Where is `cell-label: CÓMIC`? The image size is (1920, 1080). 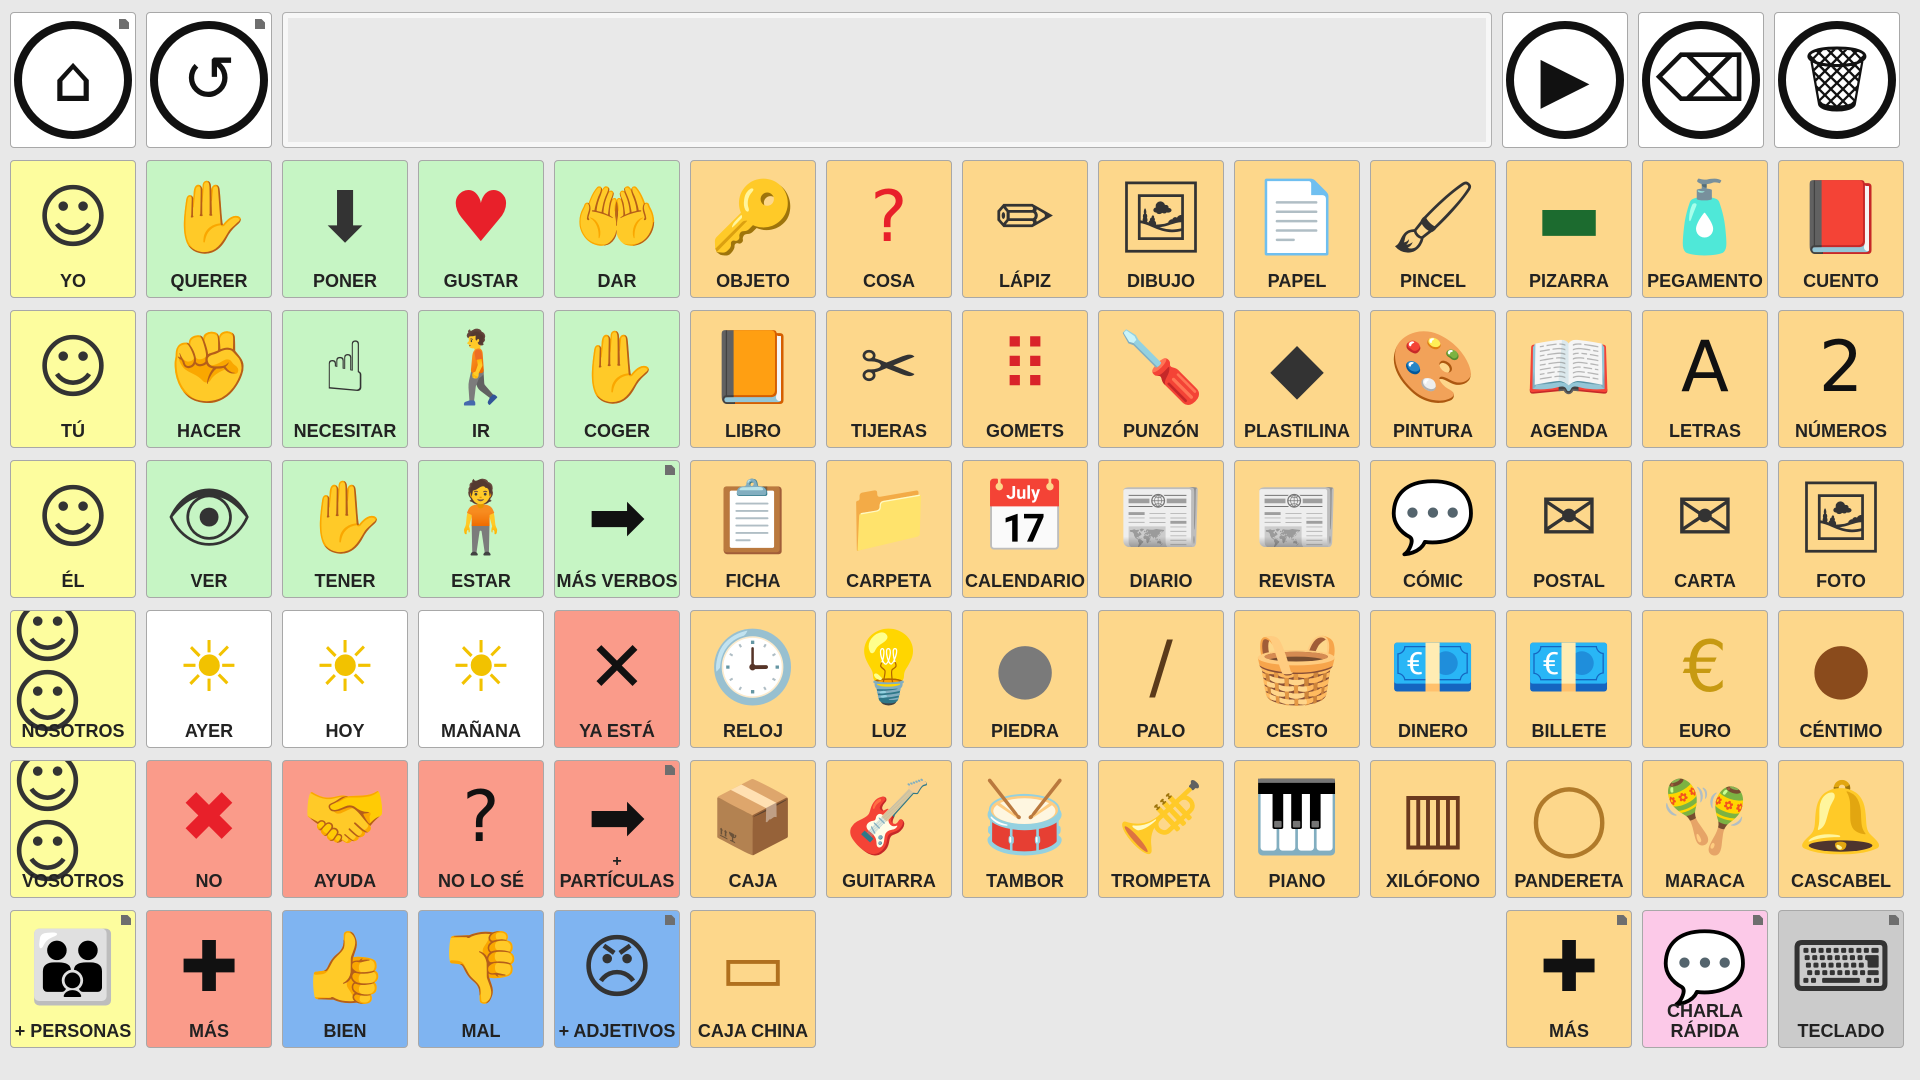
cell-label: CÓMIC is located at coordinates (1433, 581).